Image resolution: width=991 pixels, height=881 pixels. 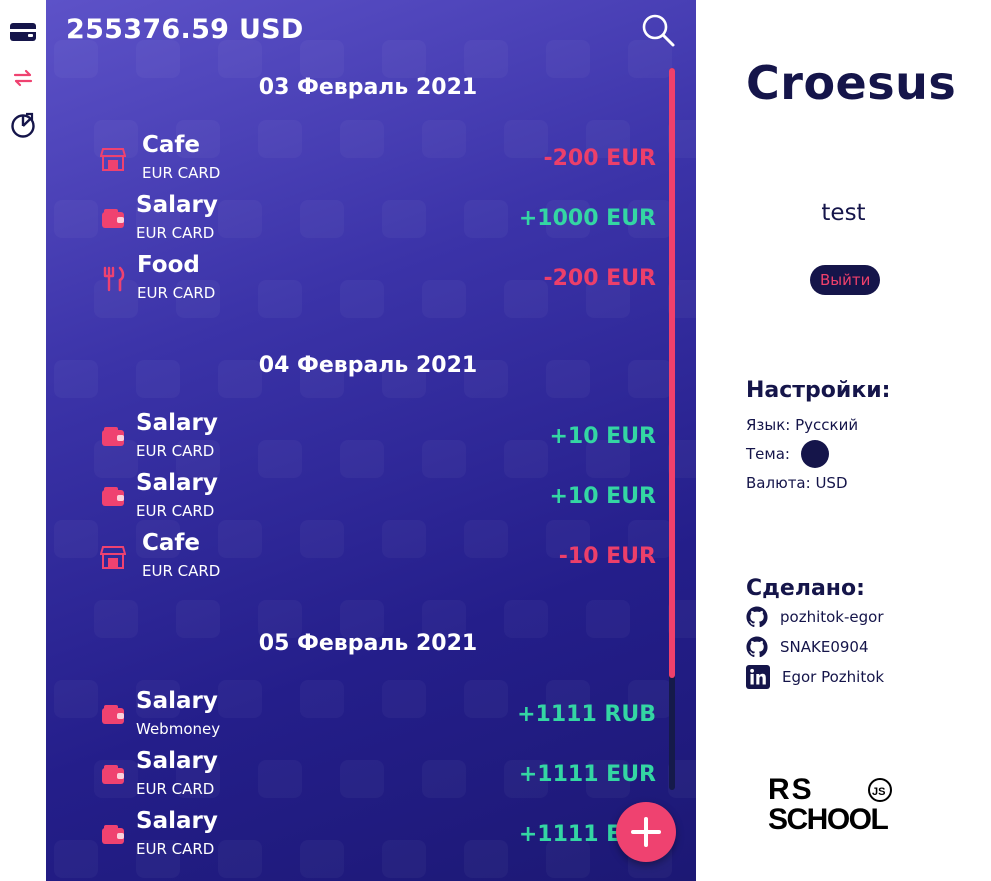 What do you see at coordinates (832, 617) in the screenshot?
I see `credit-label: pozhitok-egor` at bounding box center [832, 617].